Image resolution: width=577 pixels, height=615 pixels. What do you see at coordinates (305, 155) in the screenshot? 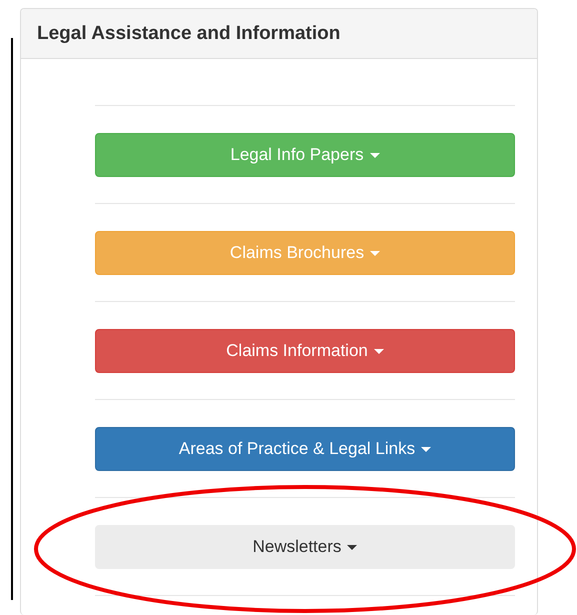
I see `dropdown-button: Legal Info Papers` at bounding box center [305, 155].